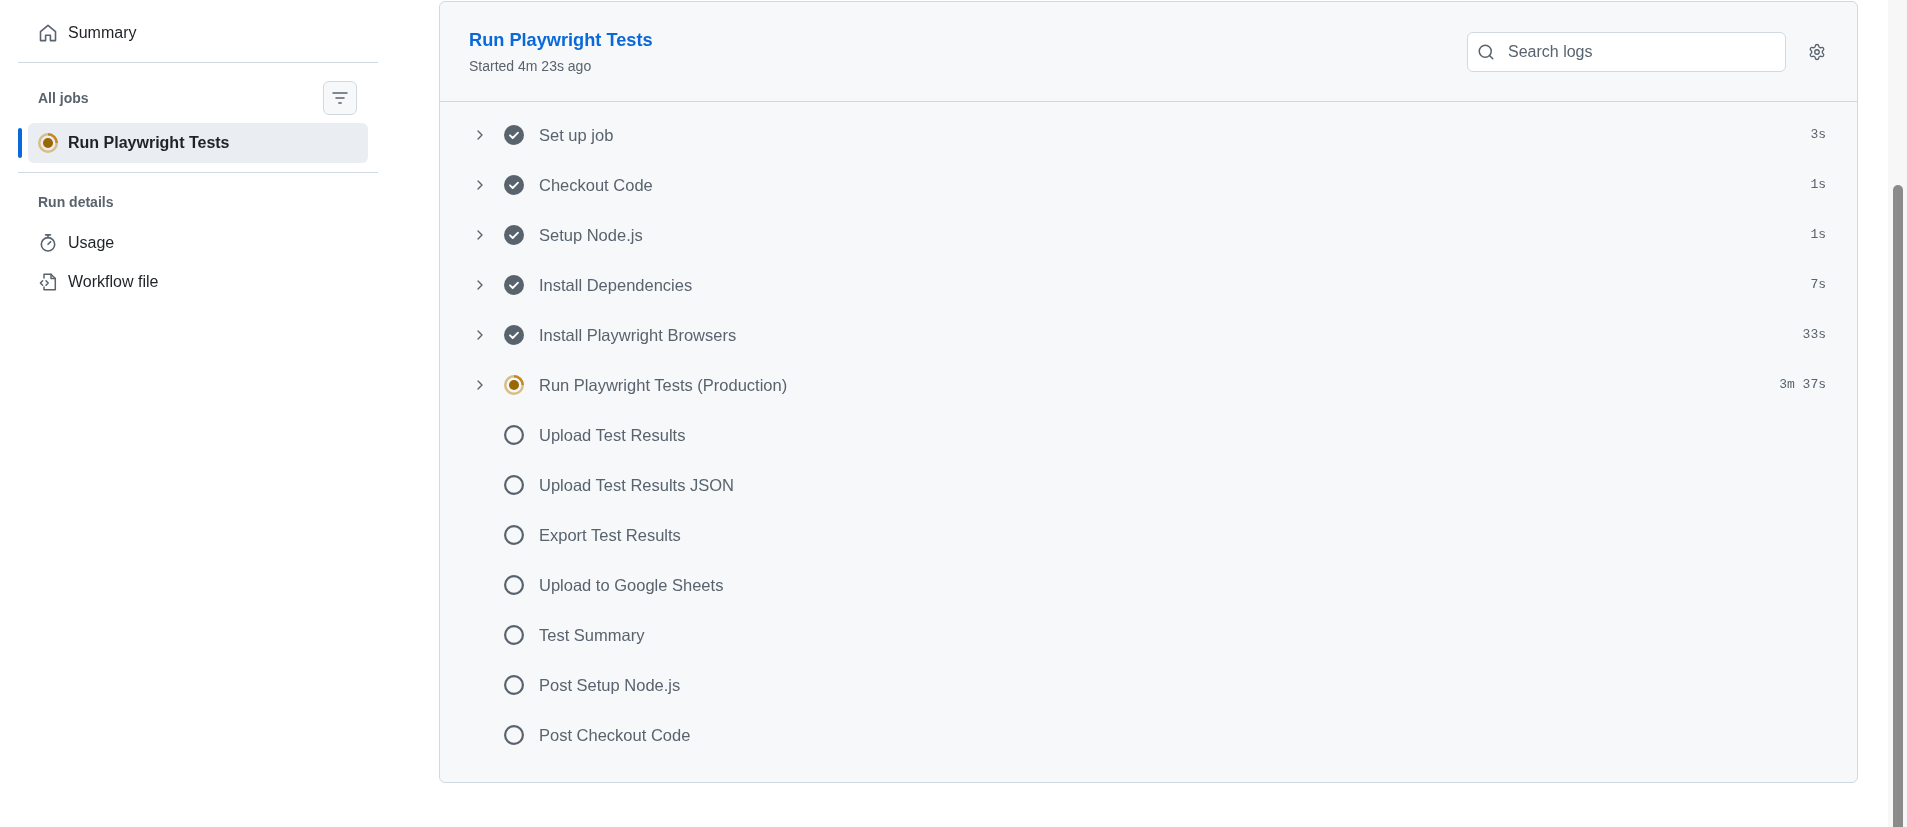 Image resolution: width=1907 pixels, height=827 pixels. Describe the element at coordinates (20, 143) in the screenshot. I see `active-indicator` at that location.